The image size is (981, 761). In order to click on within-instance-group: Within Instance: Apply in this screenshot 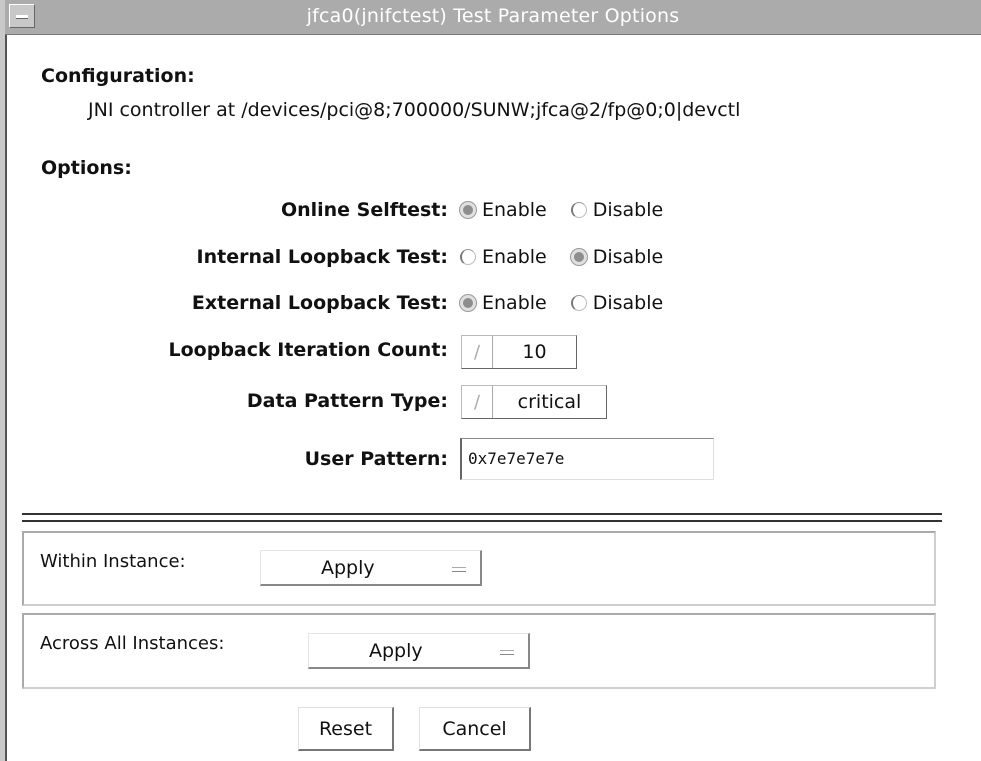, I will do `click(479, 568)`.